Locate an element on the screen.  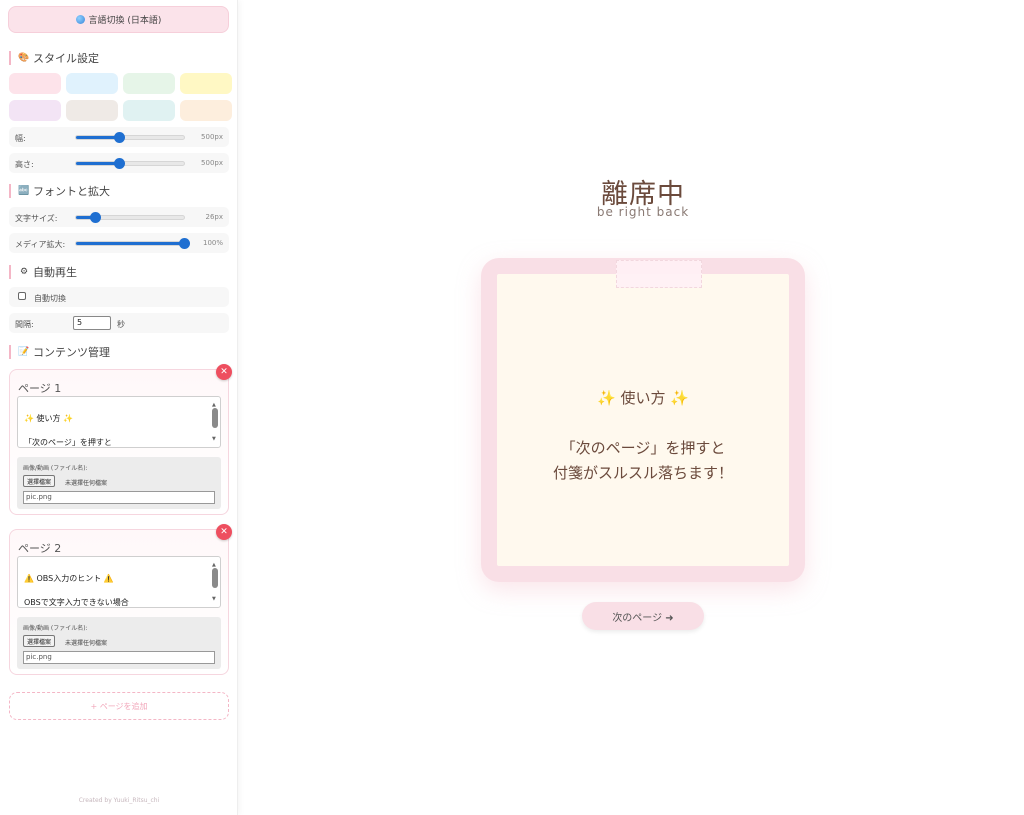
content-section-label: コンテンツ管理 is located at coordinates (71, 352).